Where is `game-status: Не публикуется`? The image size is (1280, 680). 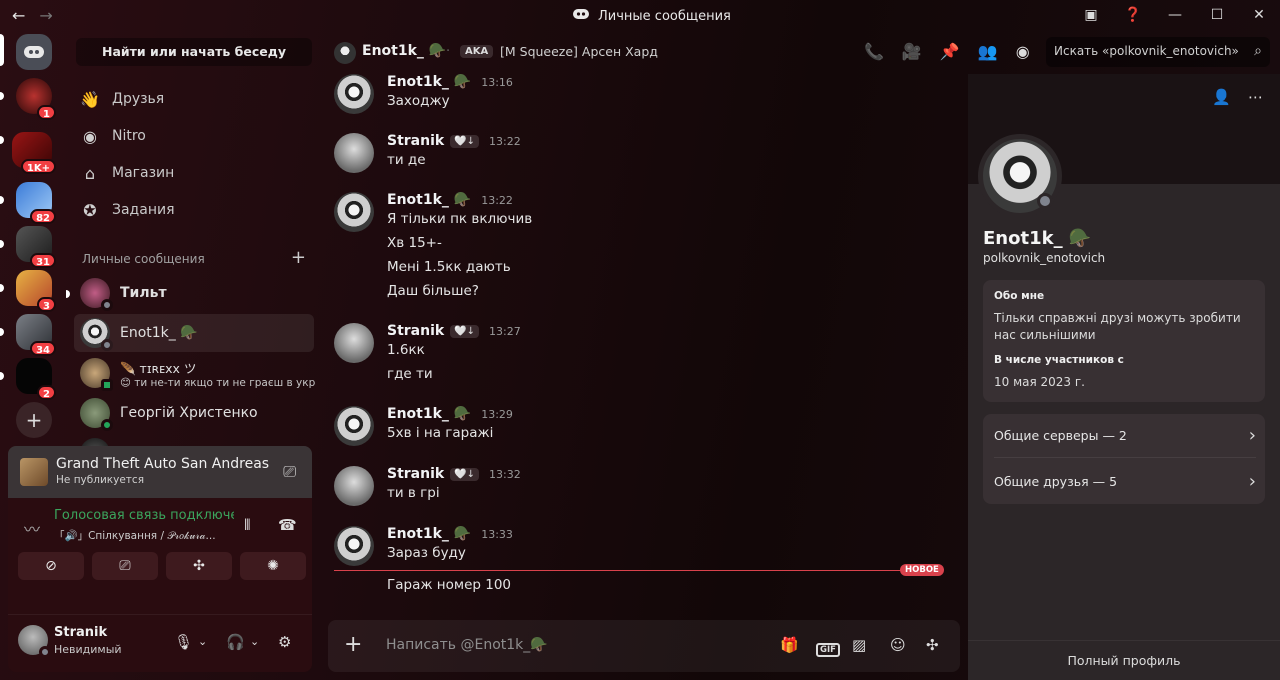
game-status: Не публикуется is located at coordinates (100, 480).